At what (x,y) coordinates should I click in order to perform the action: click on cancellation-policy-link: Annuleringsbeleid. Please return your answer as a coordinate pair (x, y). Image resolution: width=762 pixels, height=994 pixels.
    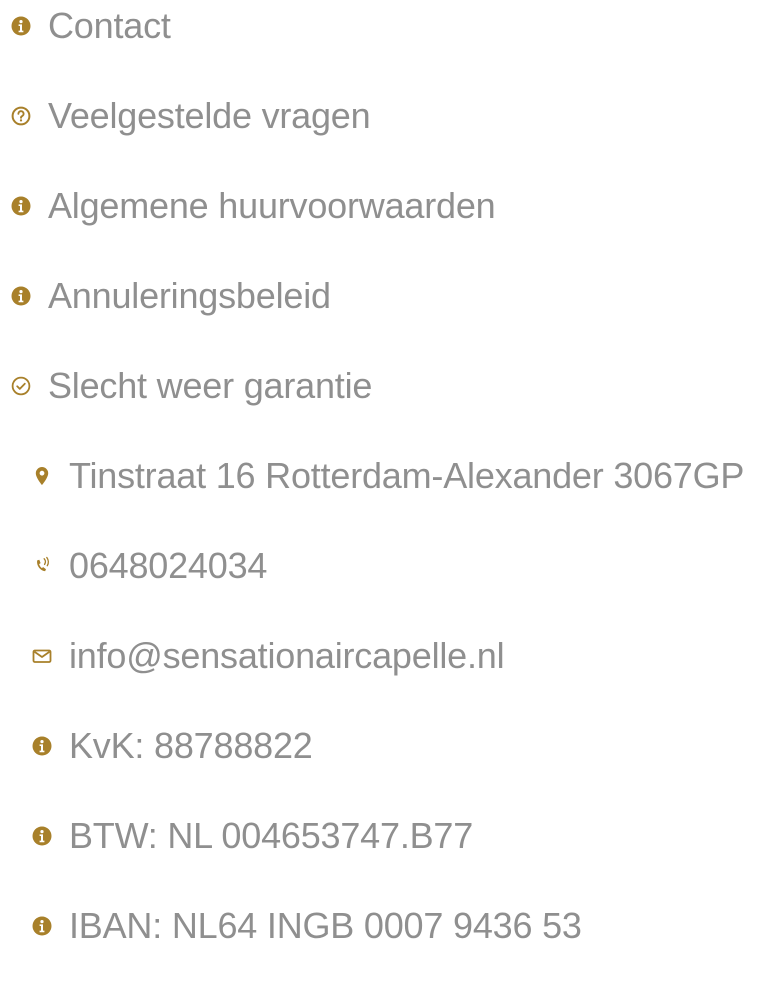
    Looking at the image, I should click on (253, 296).